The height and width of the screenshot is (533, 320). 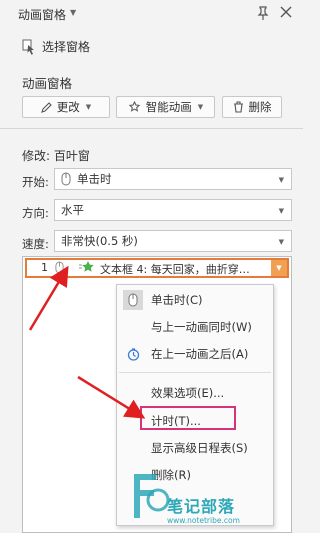 What do you see at coordinates (87, 342) in the screenshot?
I see `annotation-arrows` at bounding box center [87, 342].